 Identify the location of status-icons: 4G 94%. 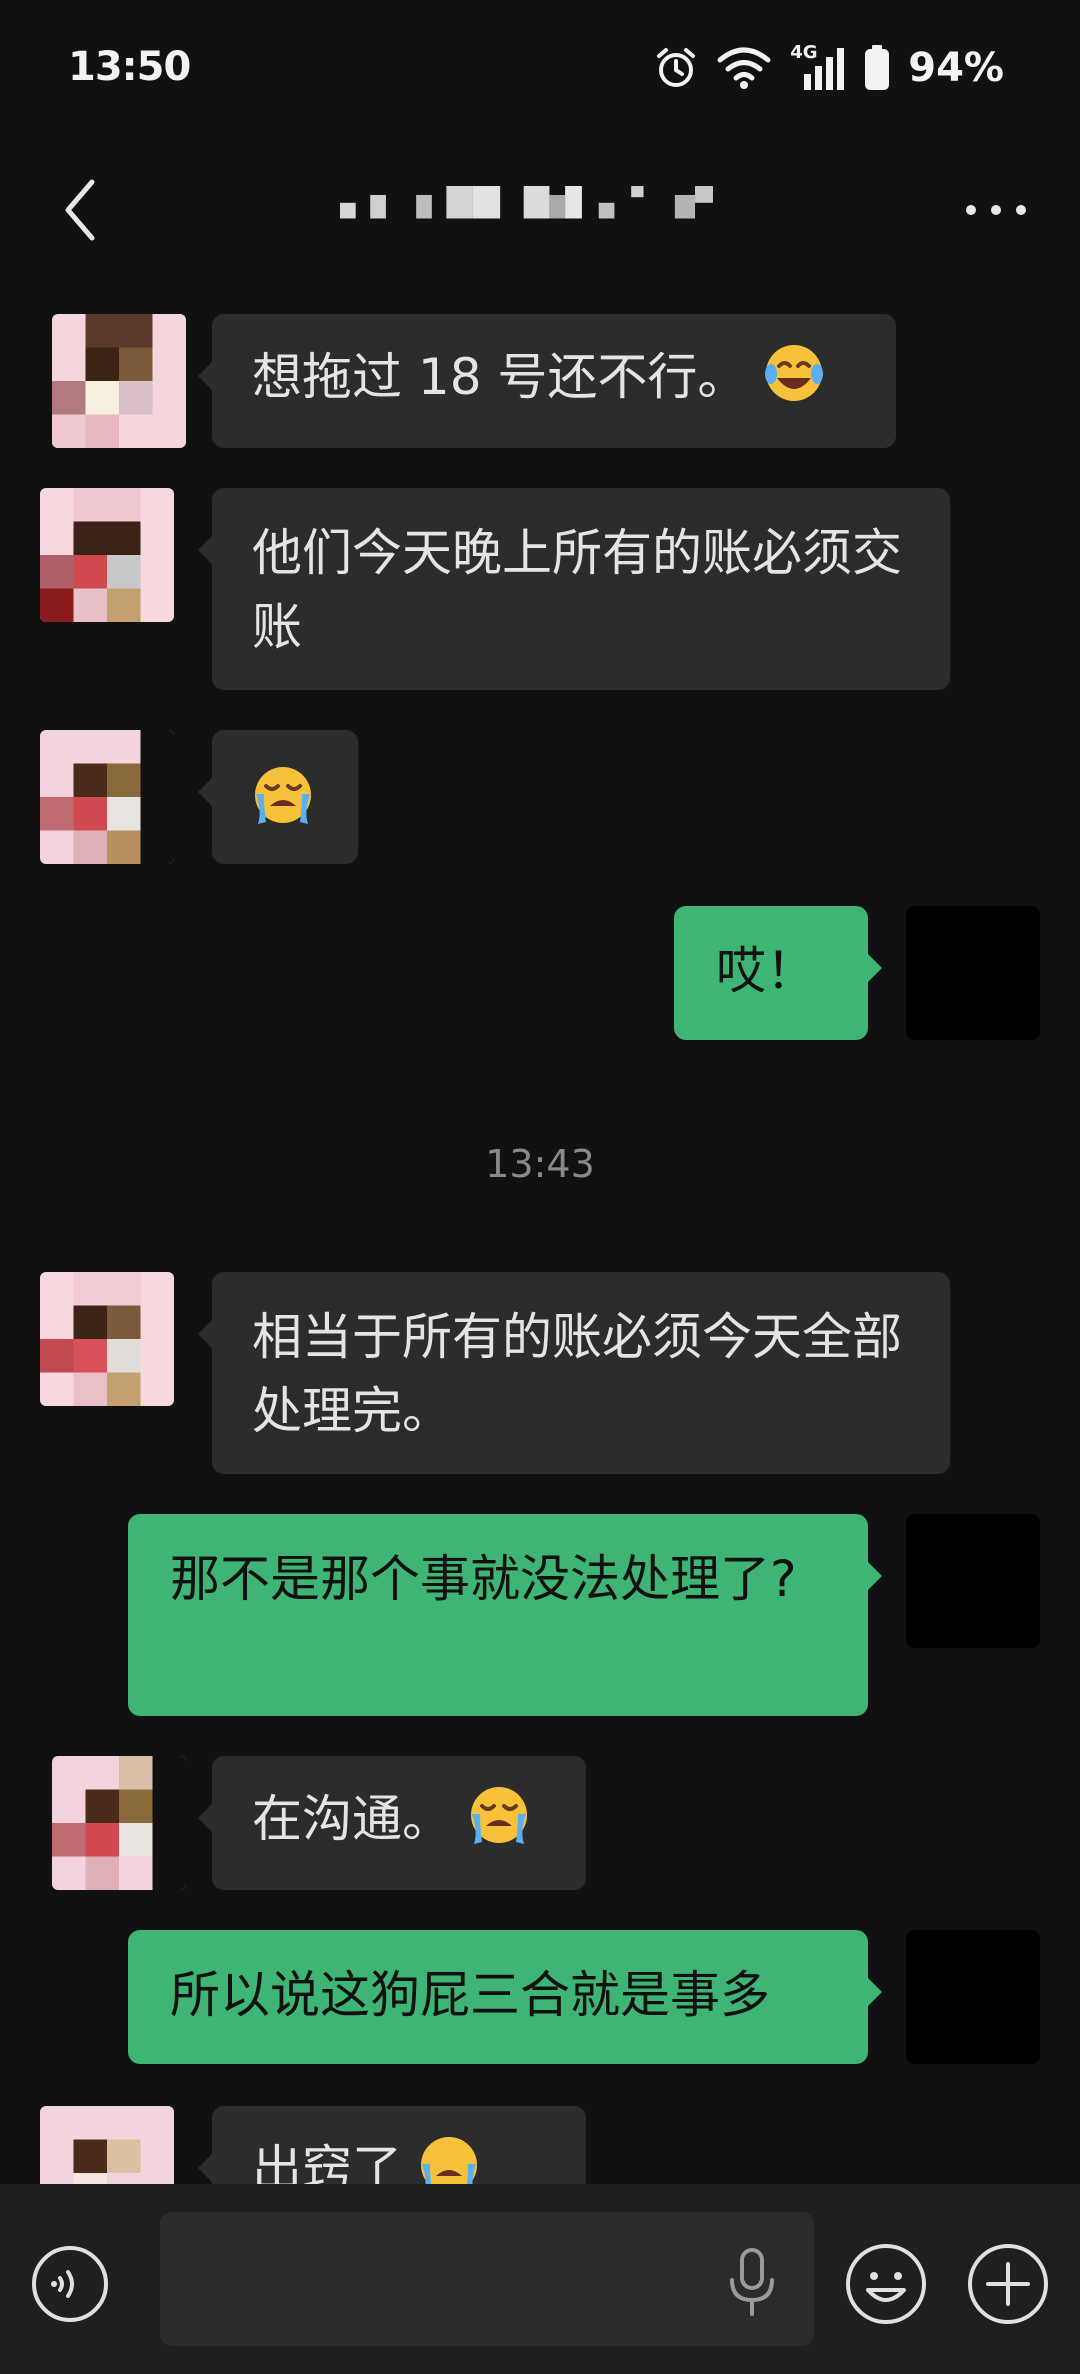
(829, 67).